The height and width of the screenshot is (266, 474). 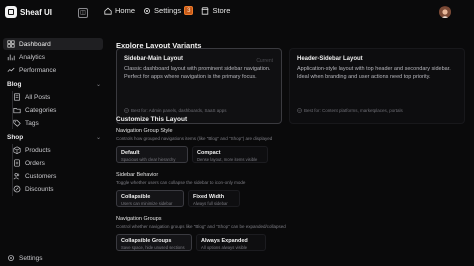 What do you see at coordinates (16, 176) in the screenshot?
I see `customers-icon` at bounding box center [16, 176].